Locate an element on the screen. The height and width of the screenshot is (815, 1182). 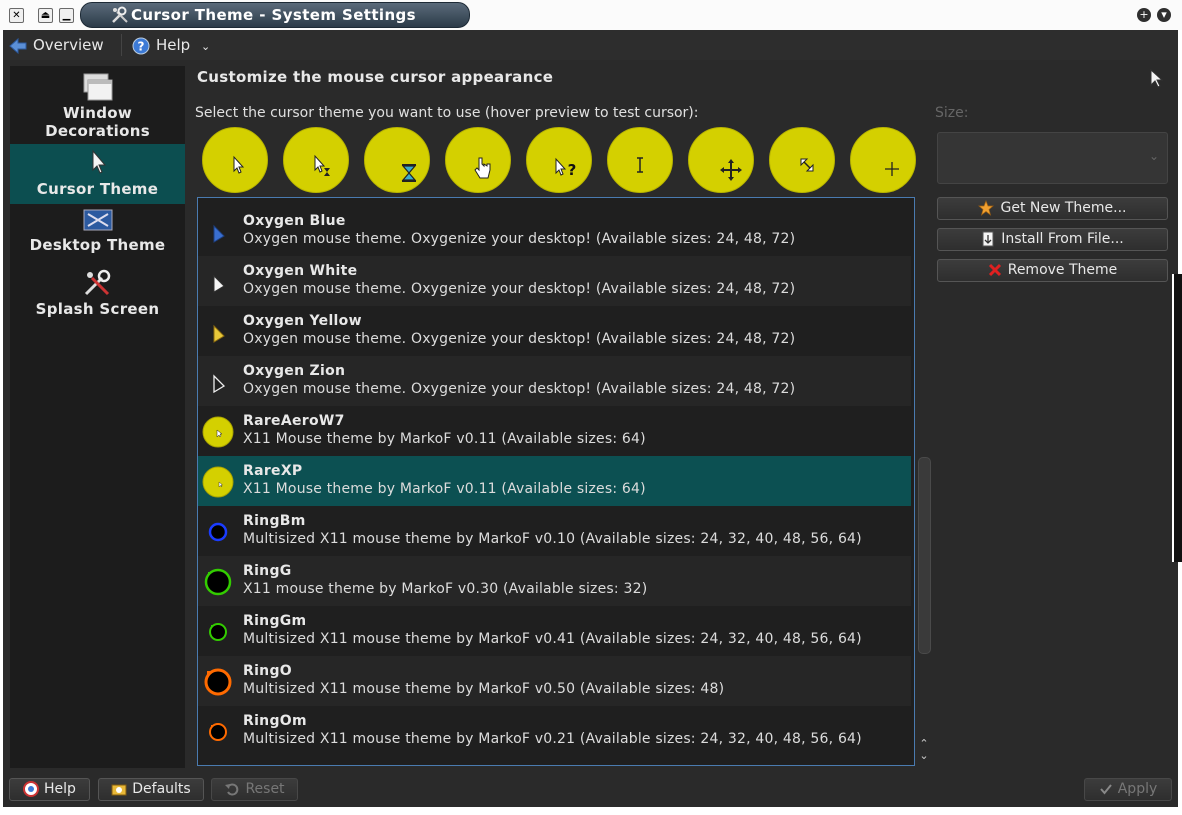
sidebar-item-label: Cursor Theme is located at coordinates (97, 189).